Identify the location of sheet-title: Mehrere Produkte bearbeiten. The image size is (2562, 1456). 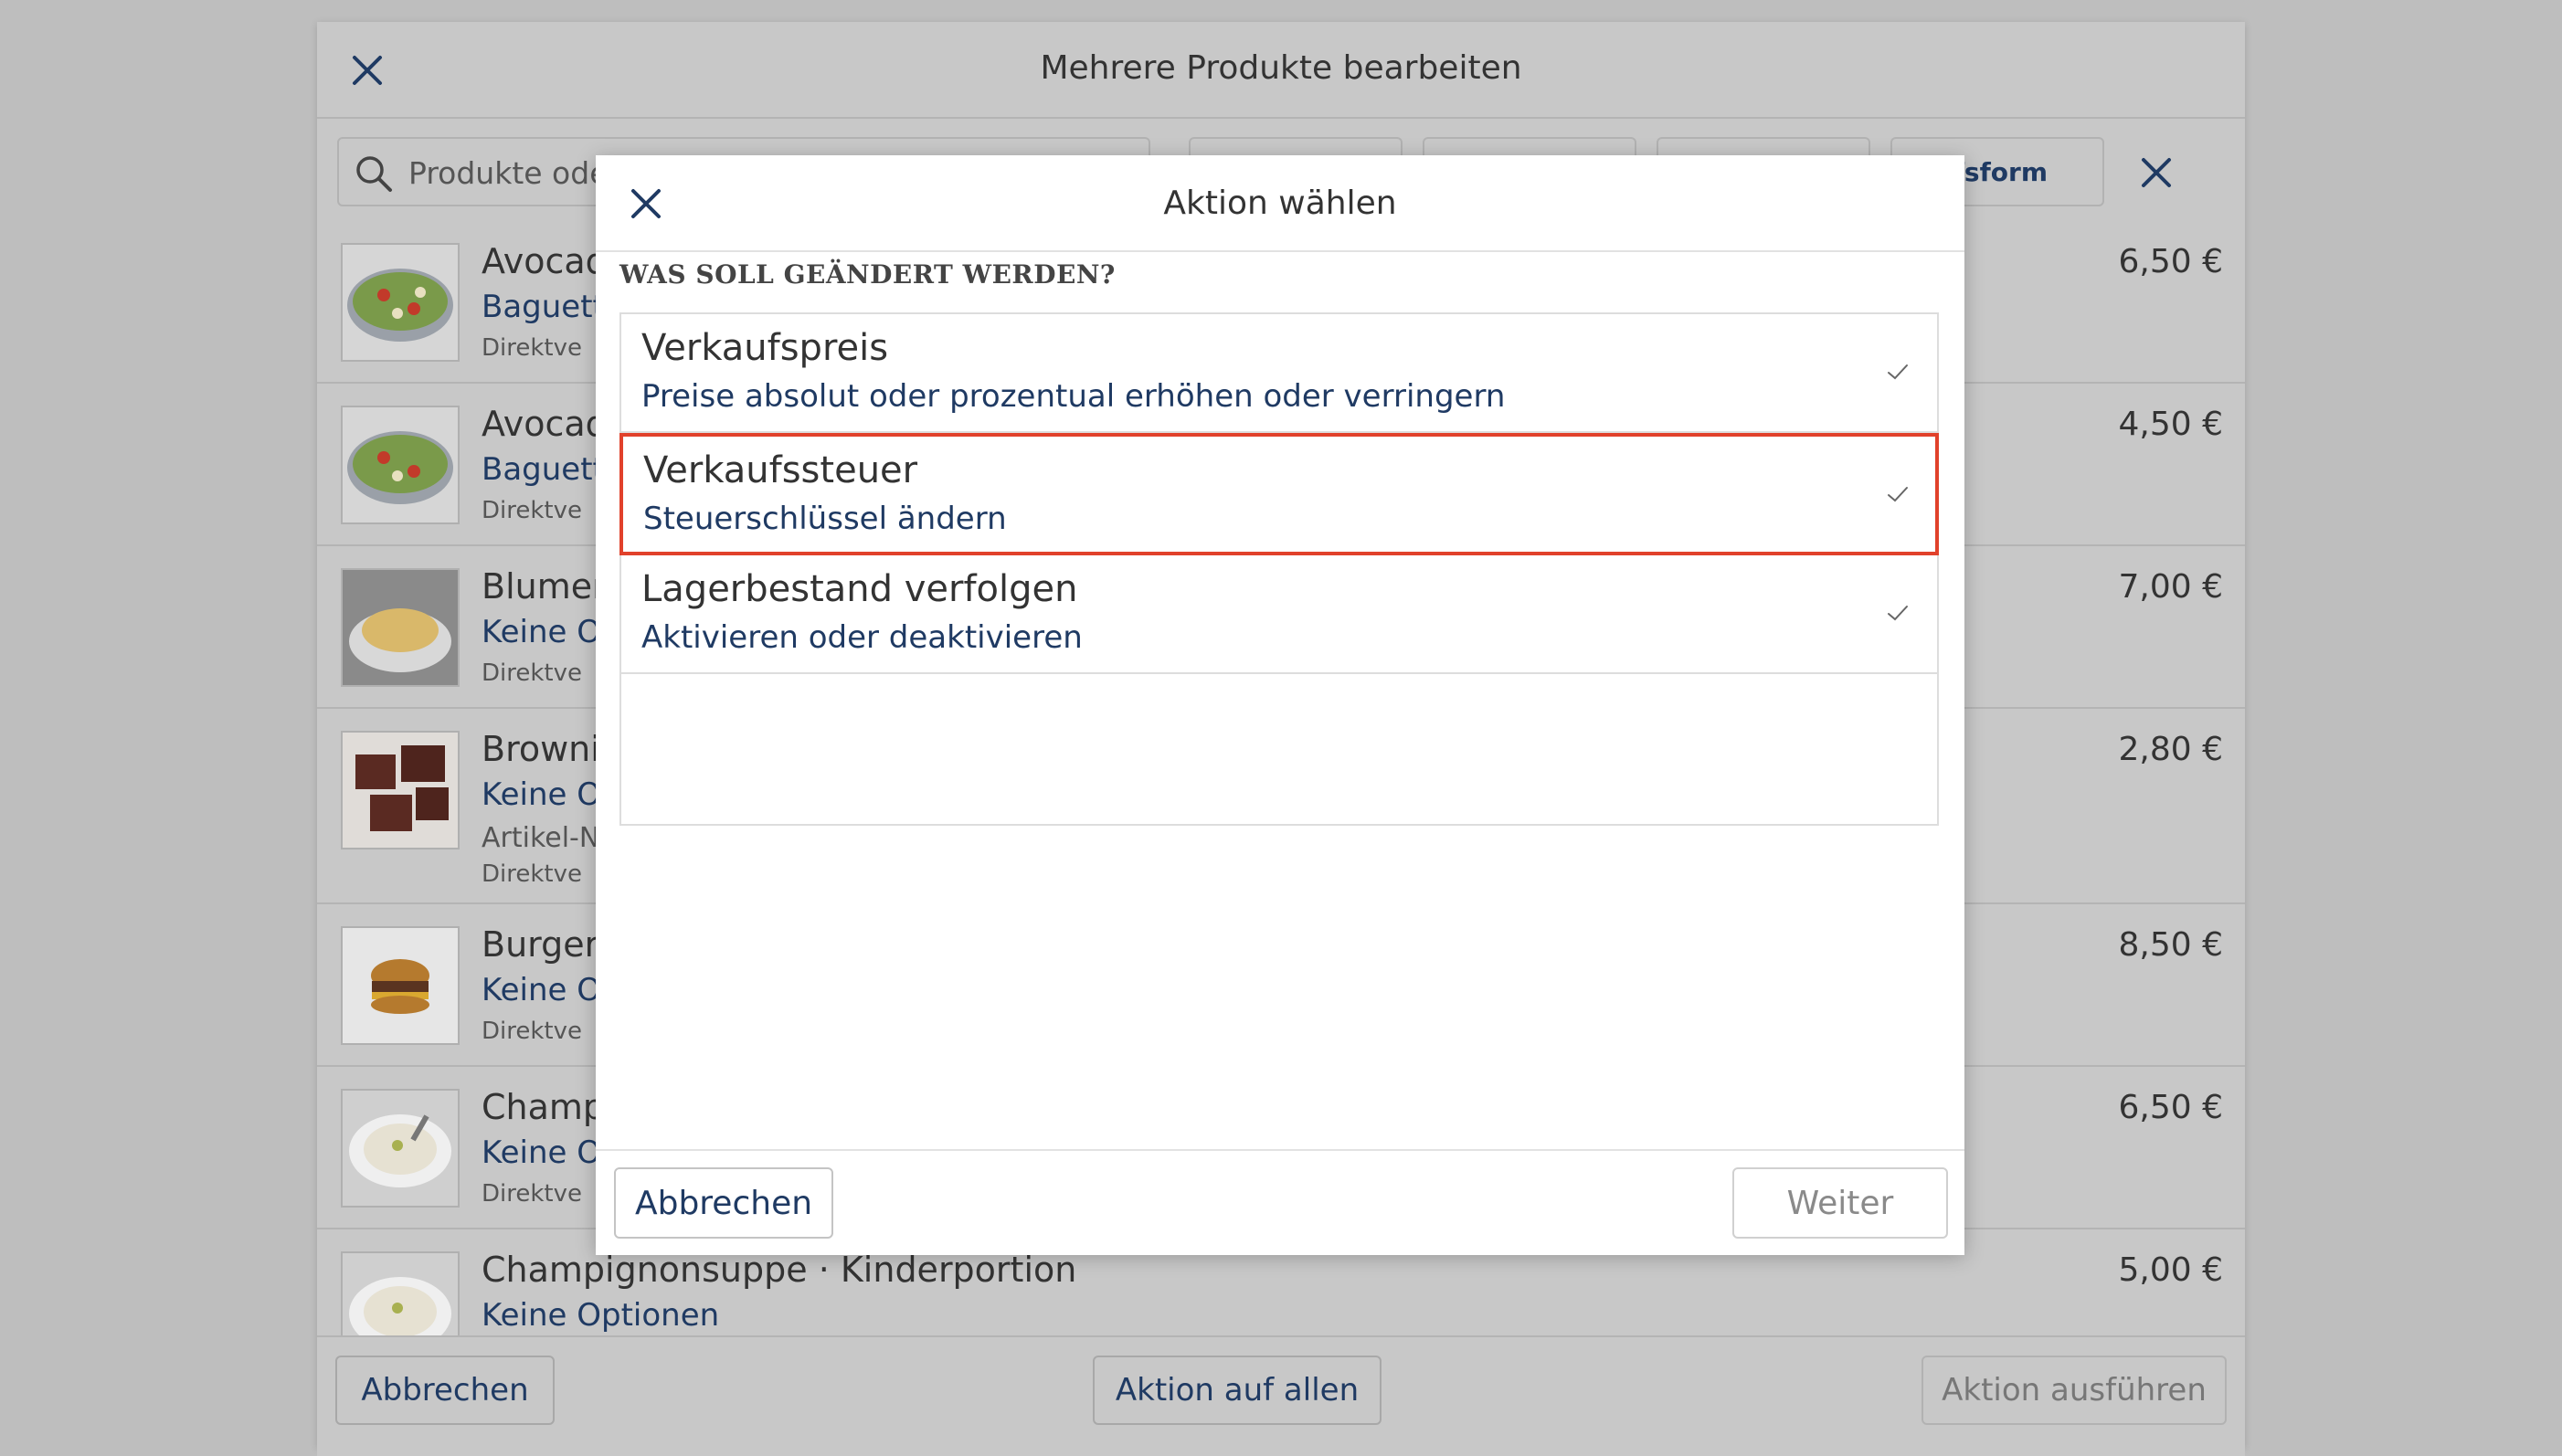
(1281, 68).